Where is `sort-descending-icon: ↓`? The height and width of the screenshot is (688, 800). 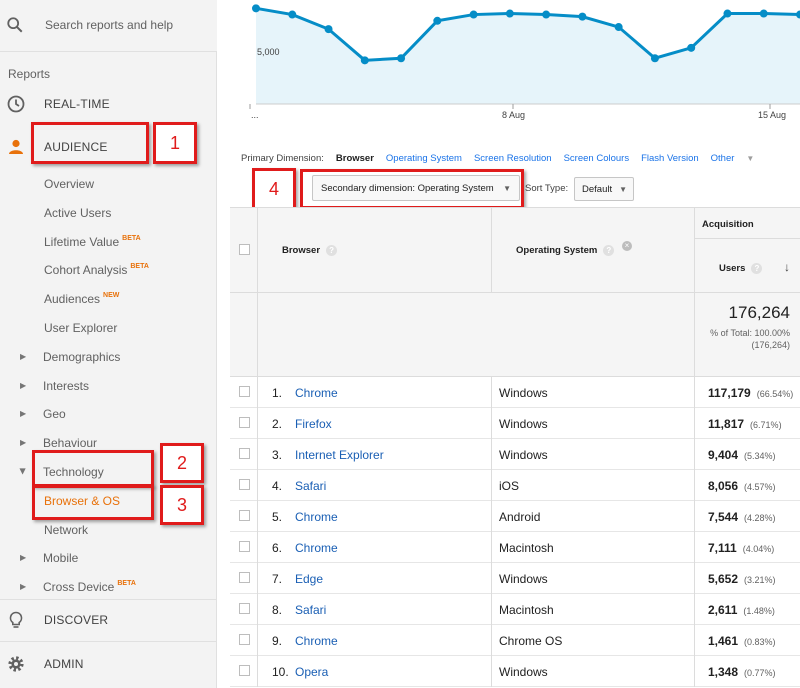 sort-descending-icon: ↓ is located at coordinates (787, 267).